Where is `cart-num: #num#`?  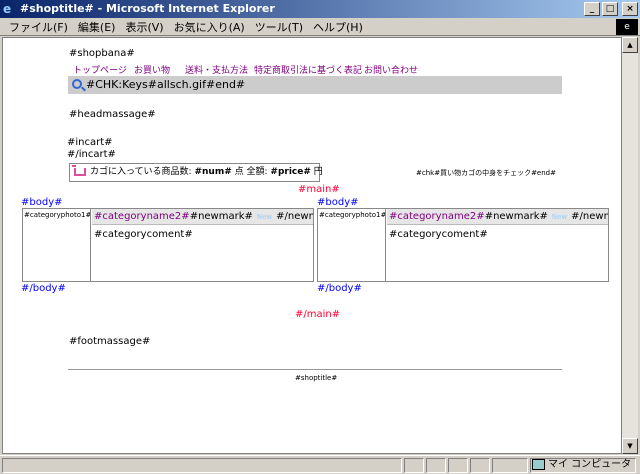 cart-num: #num# is located at coordinates (213, 172).